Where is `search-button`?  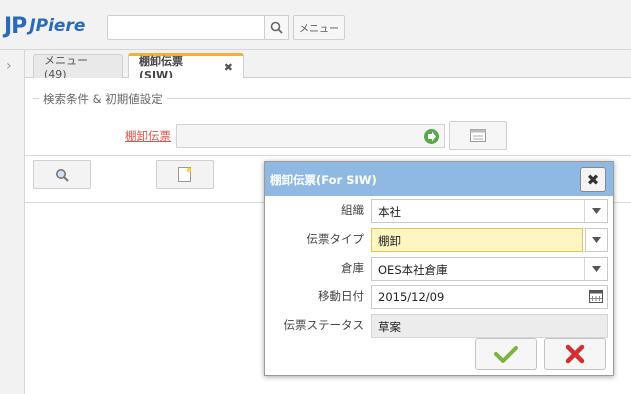 search-button is located at coordinates (276, 27).